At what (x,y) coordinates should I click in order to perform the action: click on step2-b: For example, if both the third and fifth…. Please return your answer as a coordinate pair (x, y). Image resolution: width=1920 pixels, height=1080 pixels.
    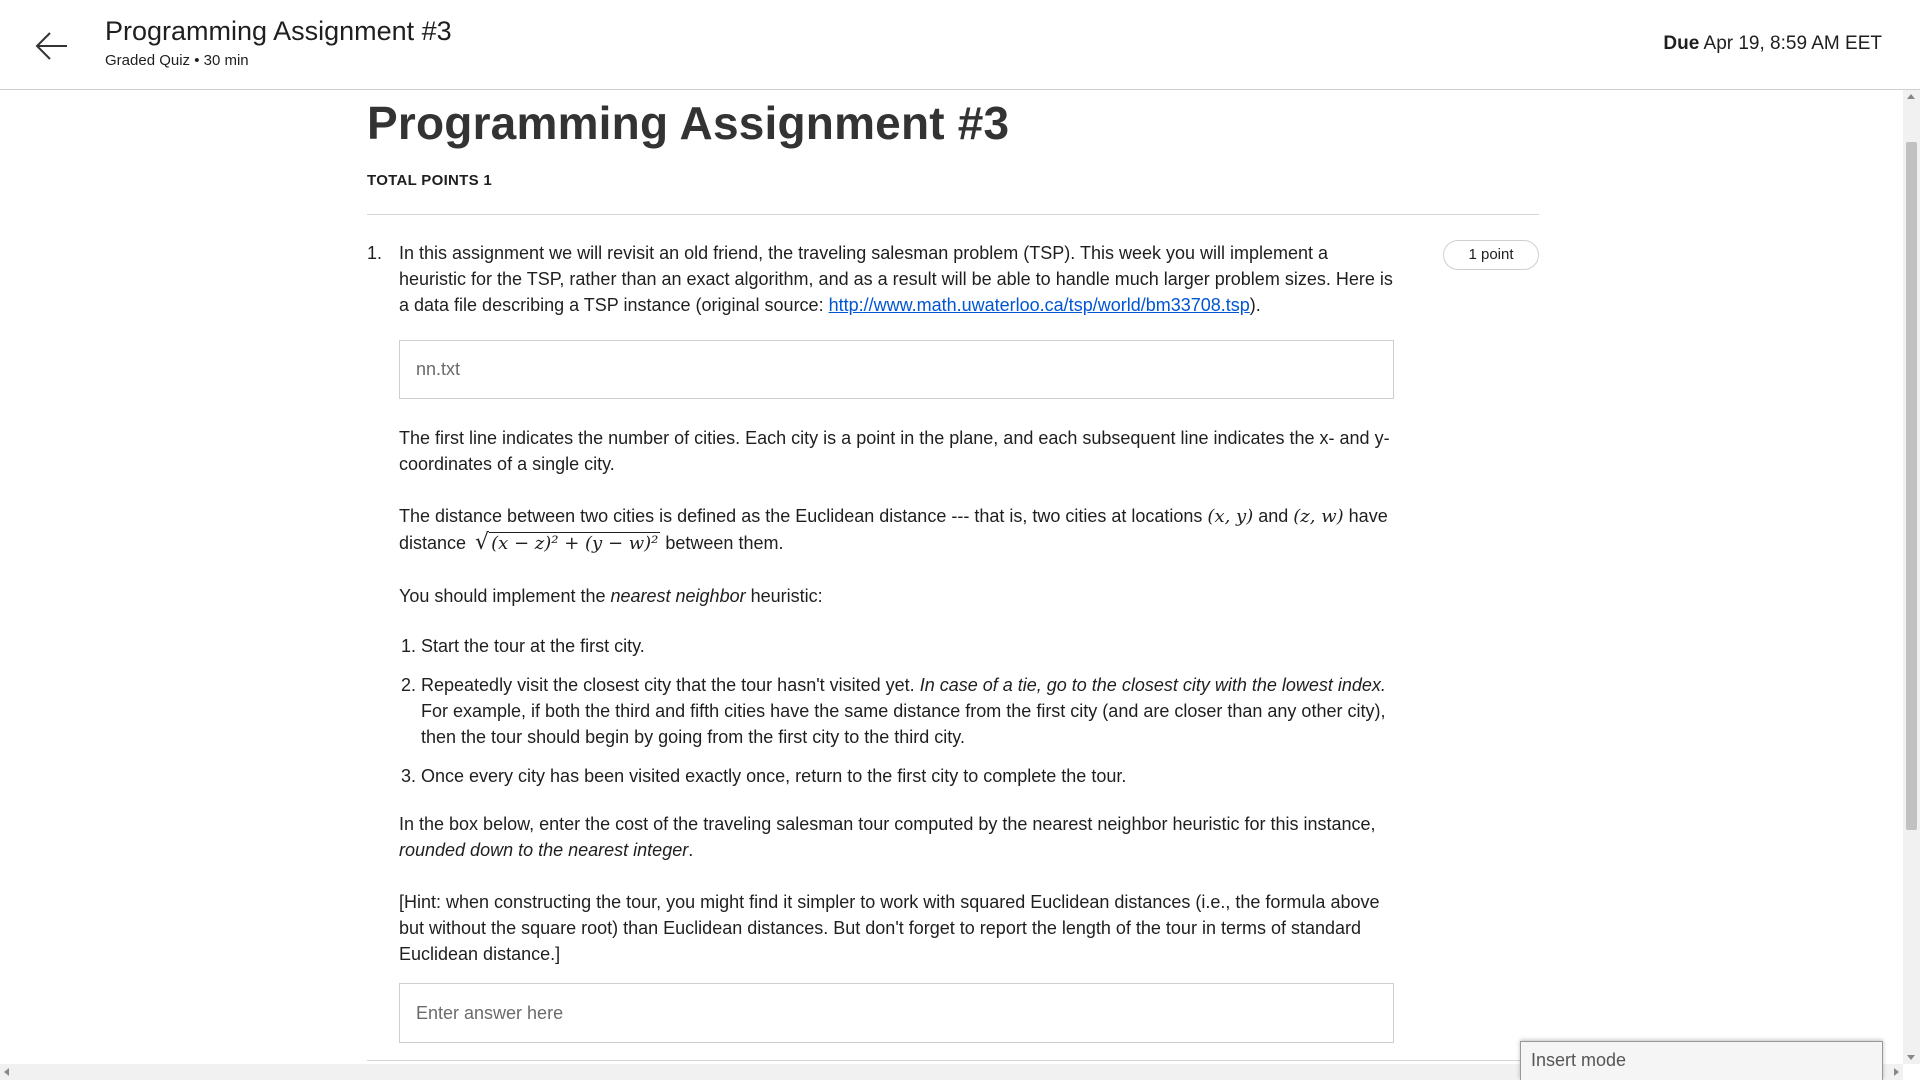
    Looking at the image, I should click on (903, 724).